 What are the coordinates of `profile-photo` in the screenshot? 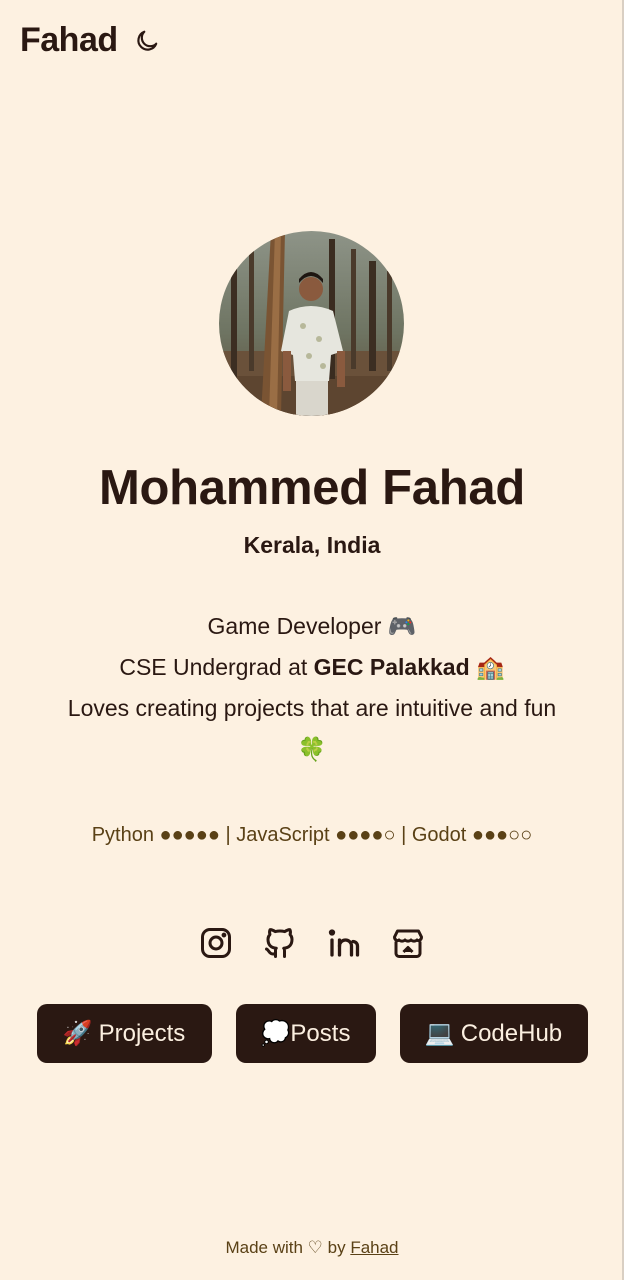 It's located at (311, 323).